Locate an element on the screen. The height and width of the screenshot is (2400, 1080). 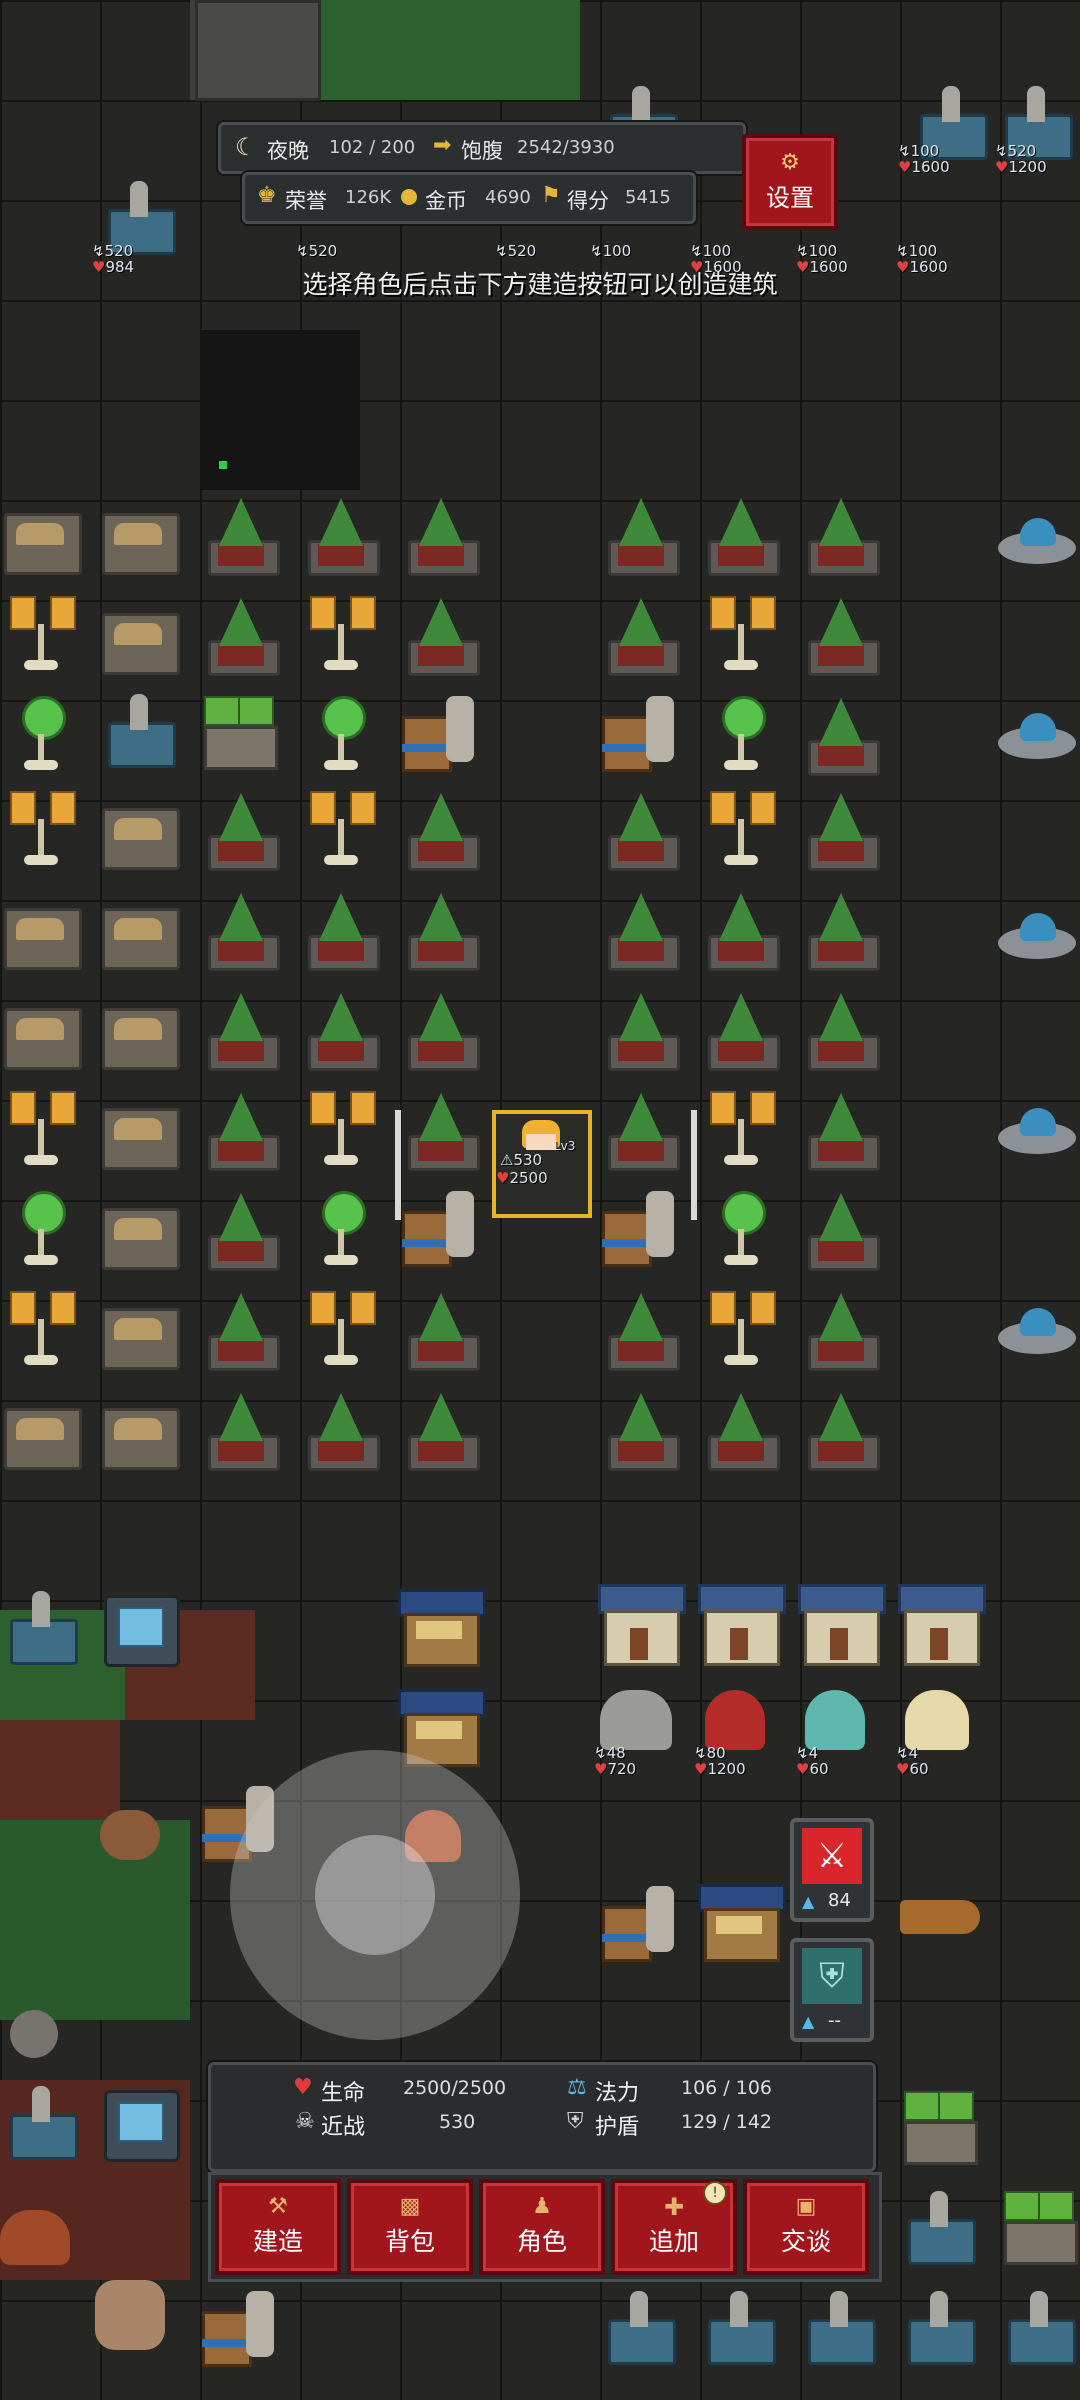
skill-shield-button: ⛨ ▲ -- is located at coordinates (832, 1990).